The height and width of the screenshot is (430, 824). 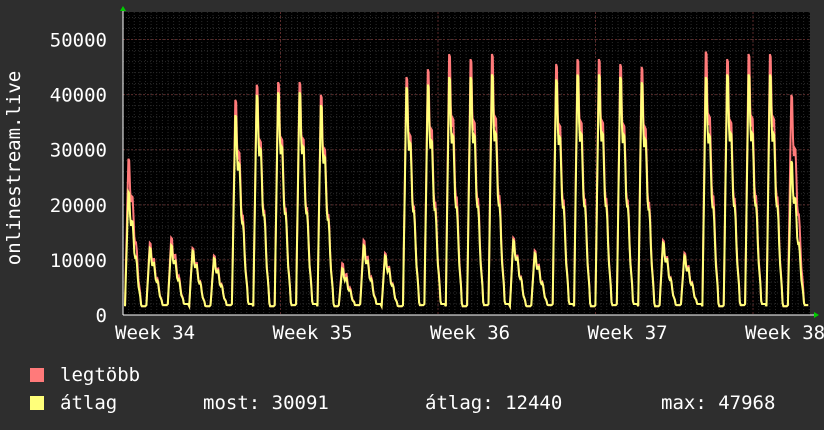 What do you see at coordinates (718, 403) in the screenshot?
I see `stat-max: max: 47968` at bounding box center [718, 403].